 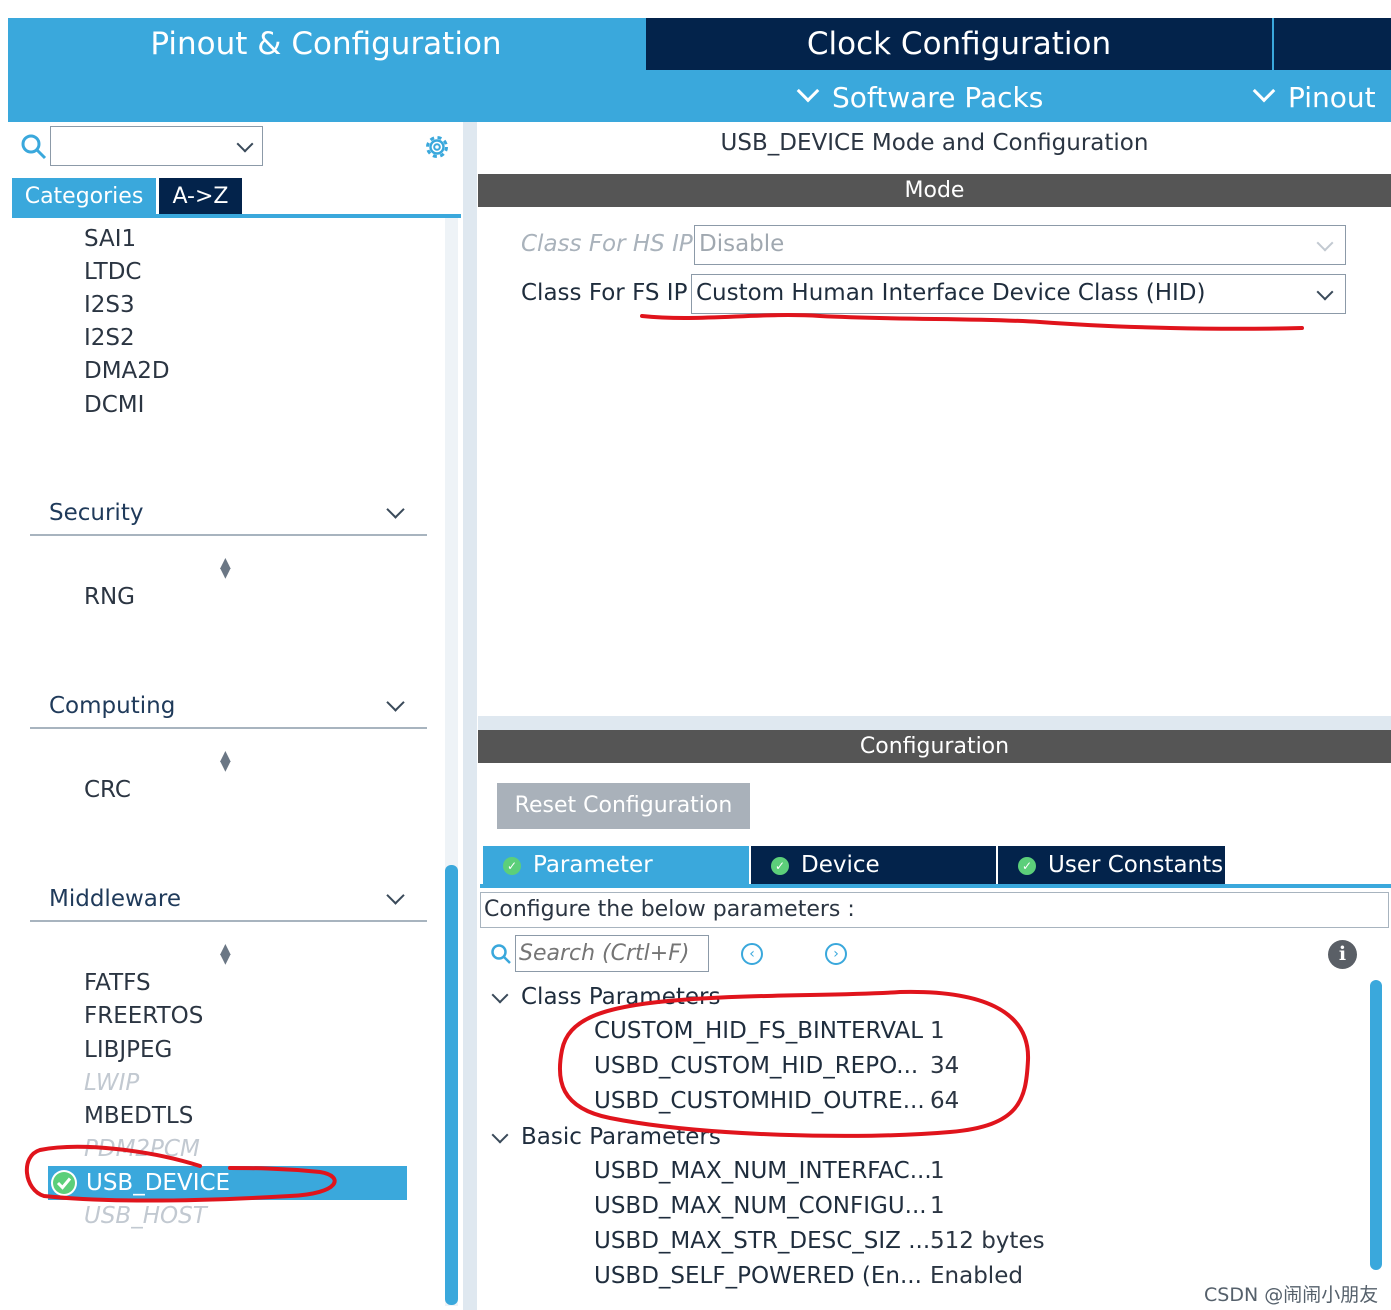 I want to click on annotation-underline, so click(x=972, y=322).